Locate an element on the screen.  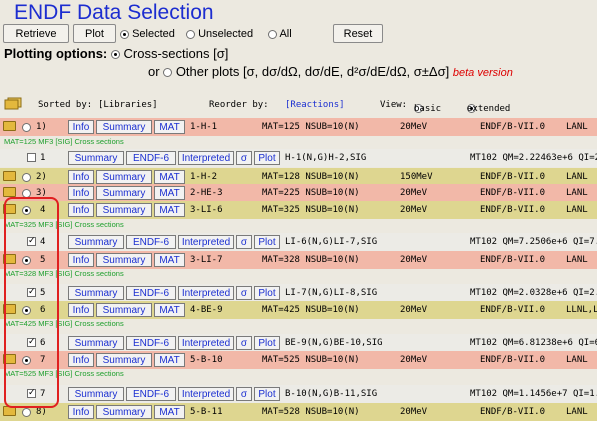
cross-sections-radio is located at coordinates (115, 55).